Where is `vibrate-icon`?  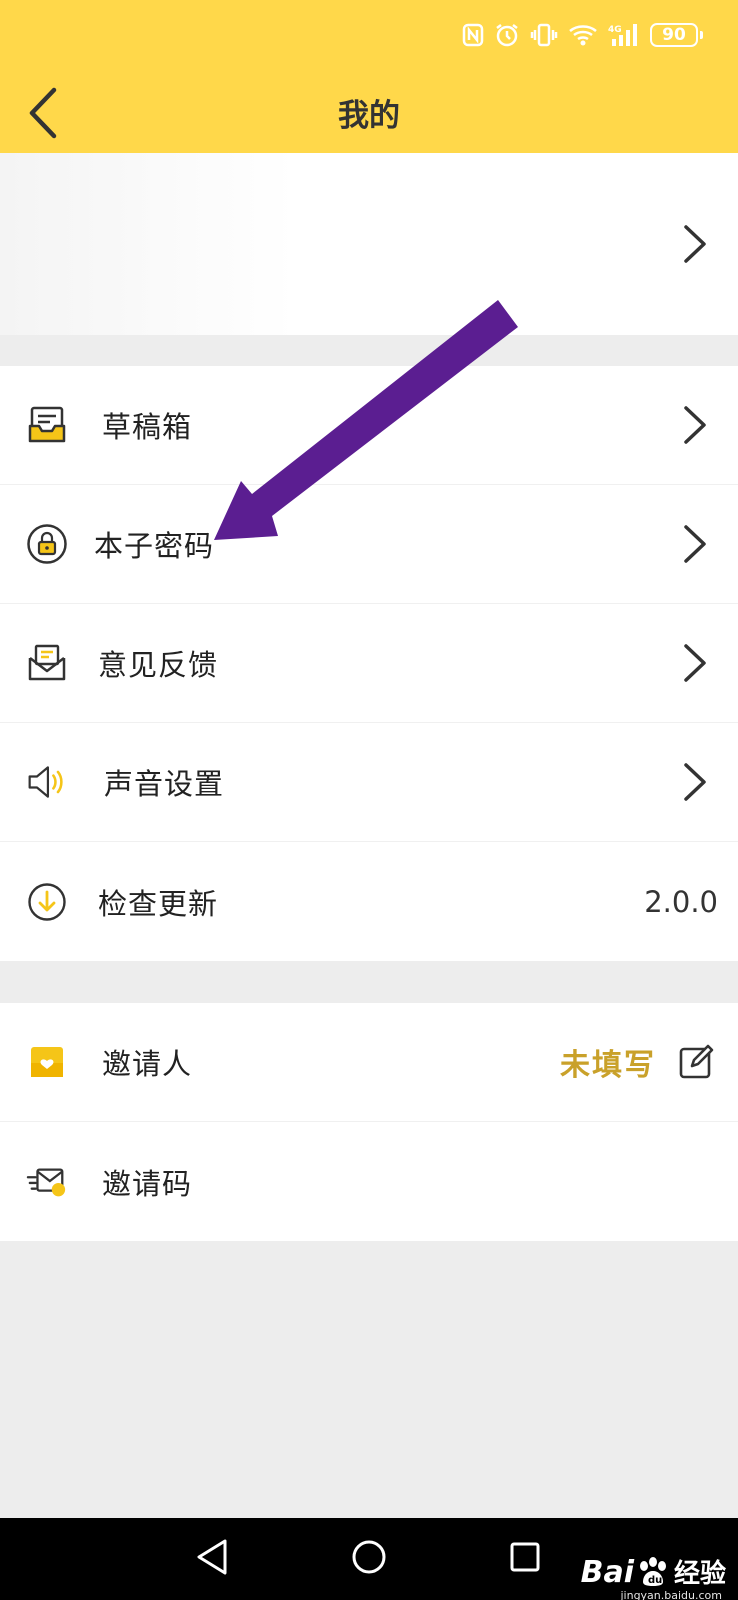 vibrate-icon is located at coordinates (544, 35).